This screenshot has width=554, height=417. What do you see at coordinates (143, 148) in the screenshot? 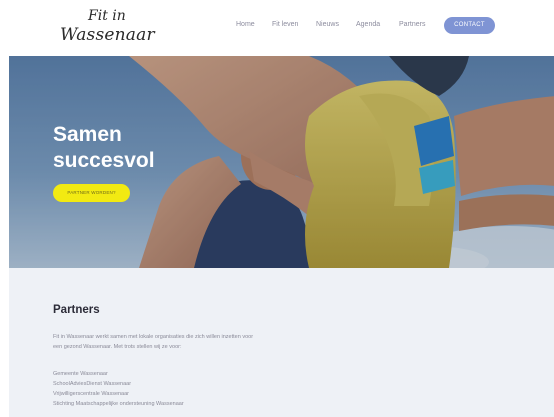
I see `hero-title: Samen succesvol` at bounding box center [143, 148].